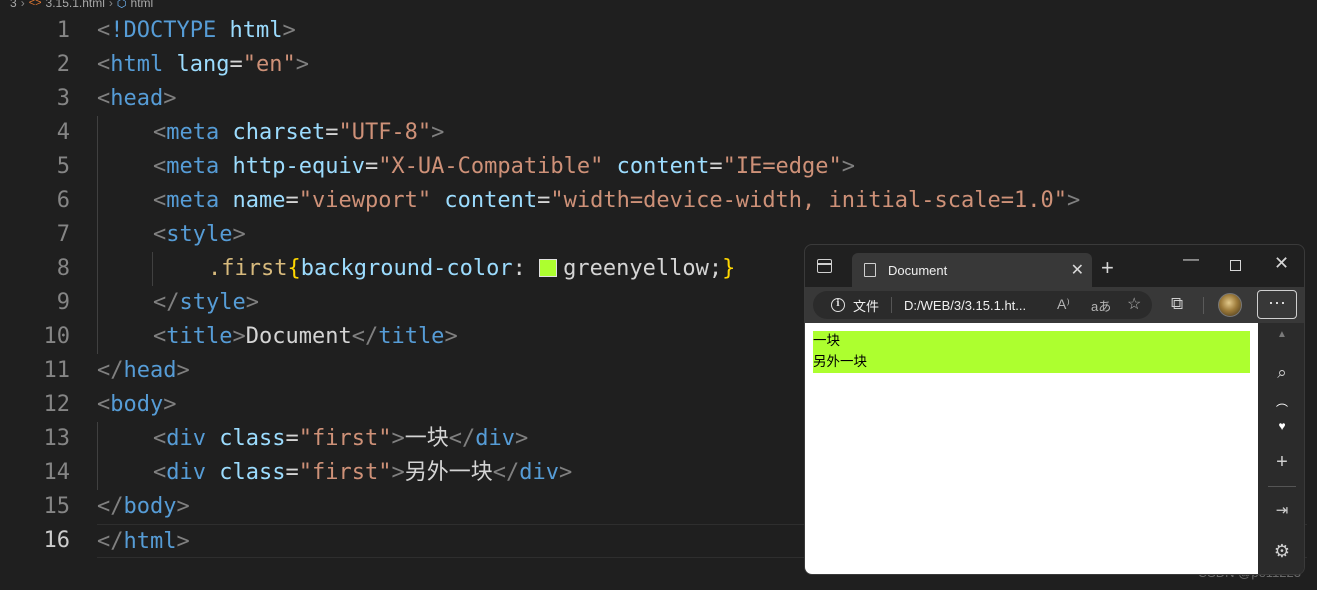 The image size is (1317, 590). I want to click on element-box-icon: ⬡, so click(121, 5).